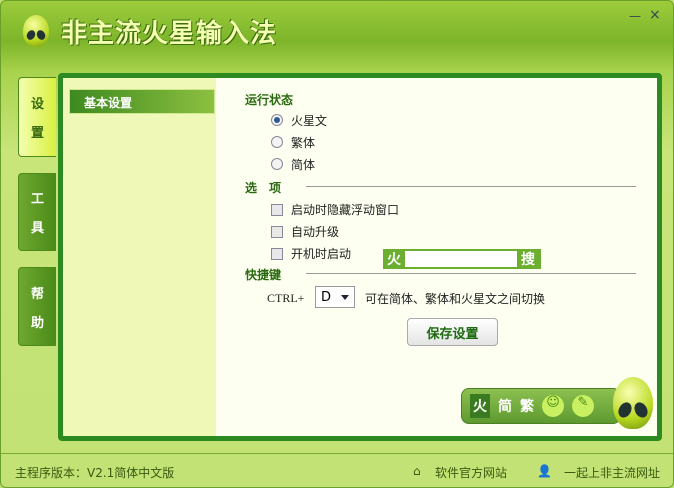 The width and height of the screenshot is (674, 488). I want to click on radio-simplified, so click(277, 164).